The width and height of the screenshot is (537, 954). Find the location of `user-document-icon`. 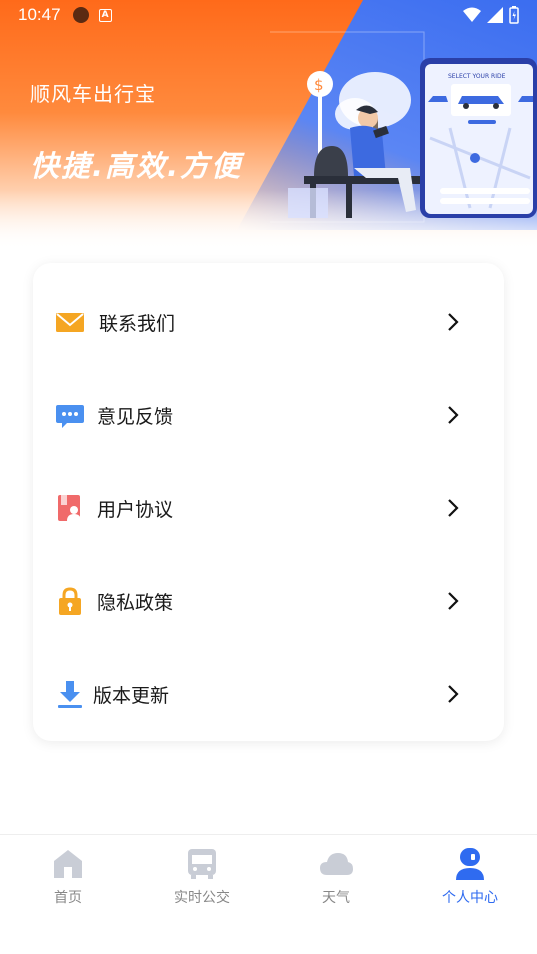

user-document-icon is located at coordinates (69, 508).